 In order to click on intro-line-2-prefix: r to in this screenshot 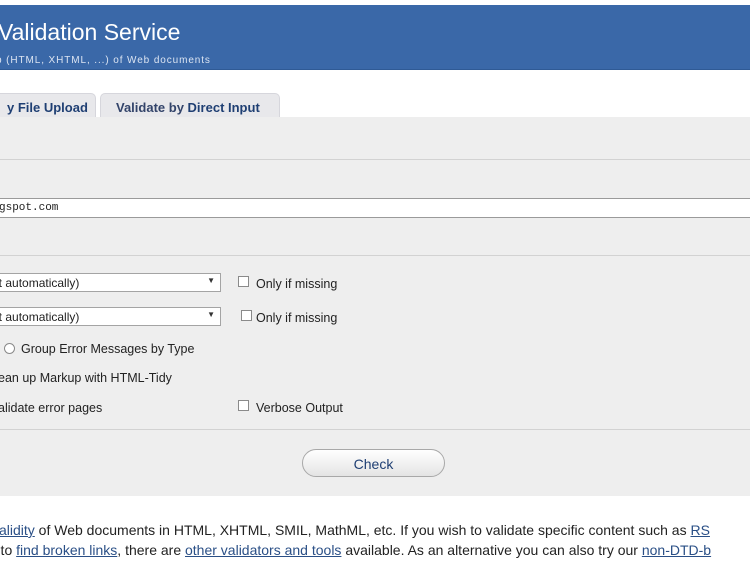, I will do `click(6, 550)`.